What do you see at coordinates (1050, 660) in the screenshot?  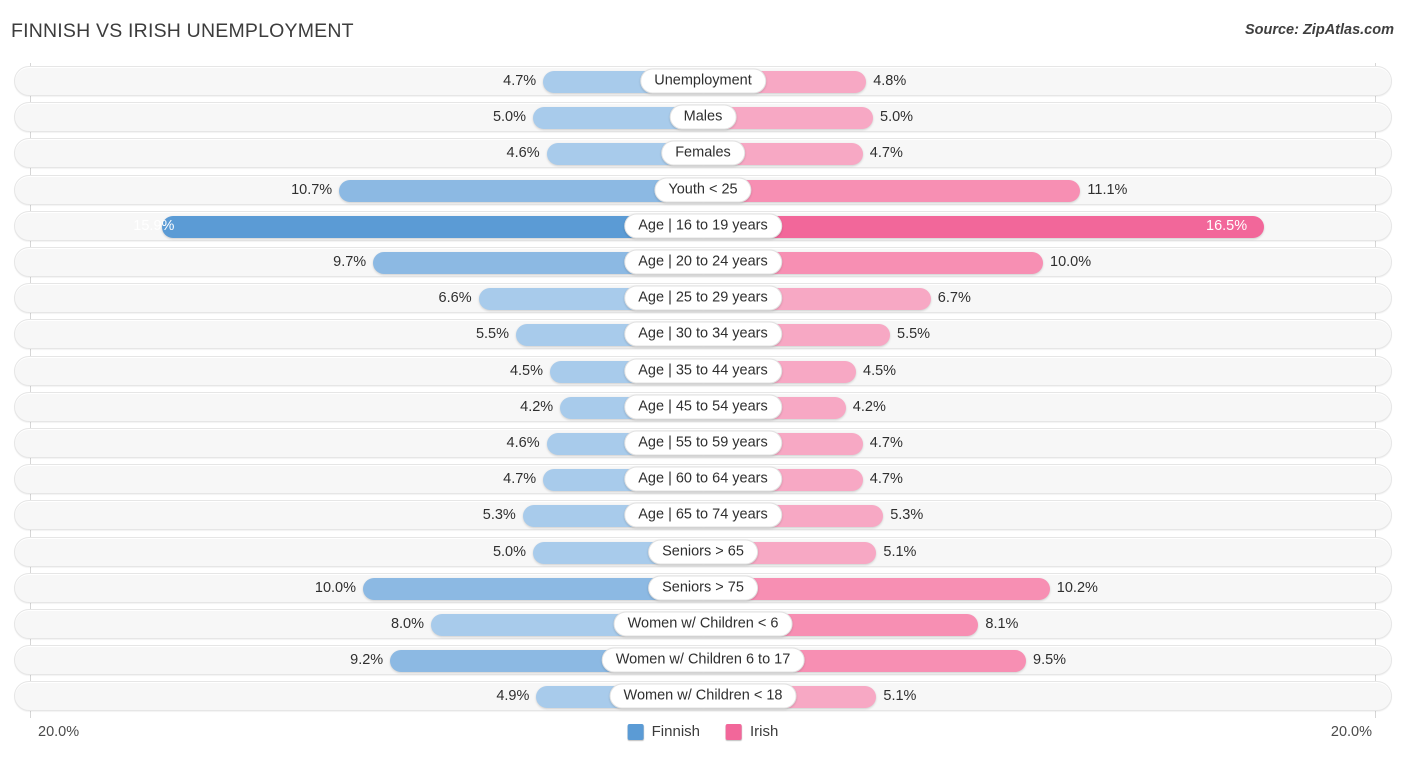 I see `value-label-irish: 9.5%` at bounding box center [1050, 660].